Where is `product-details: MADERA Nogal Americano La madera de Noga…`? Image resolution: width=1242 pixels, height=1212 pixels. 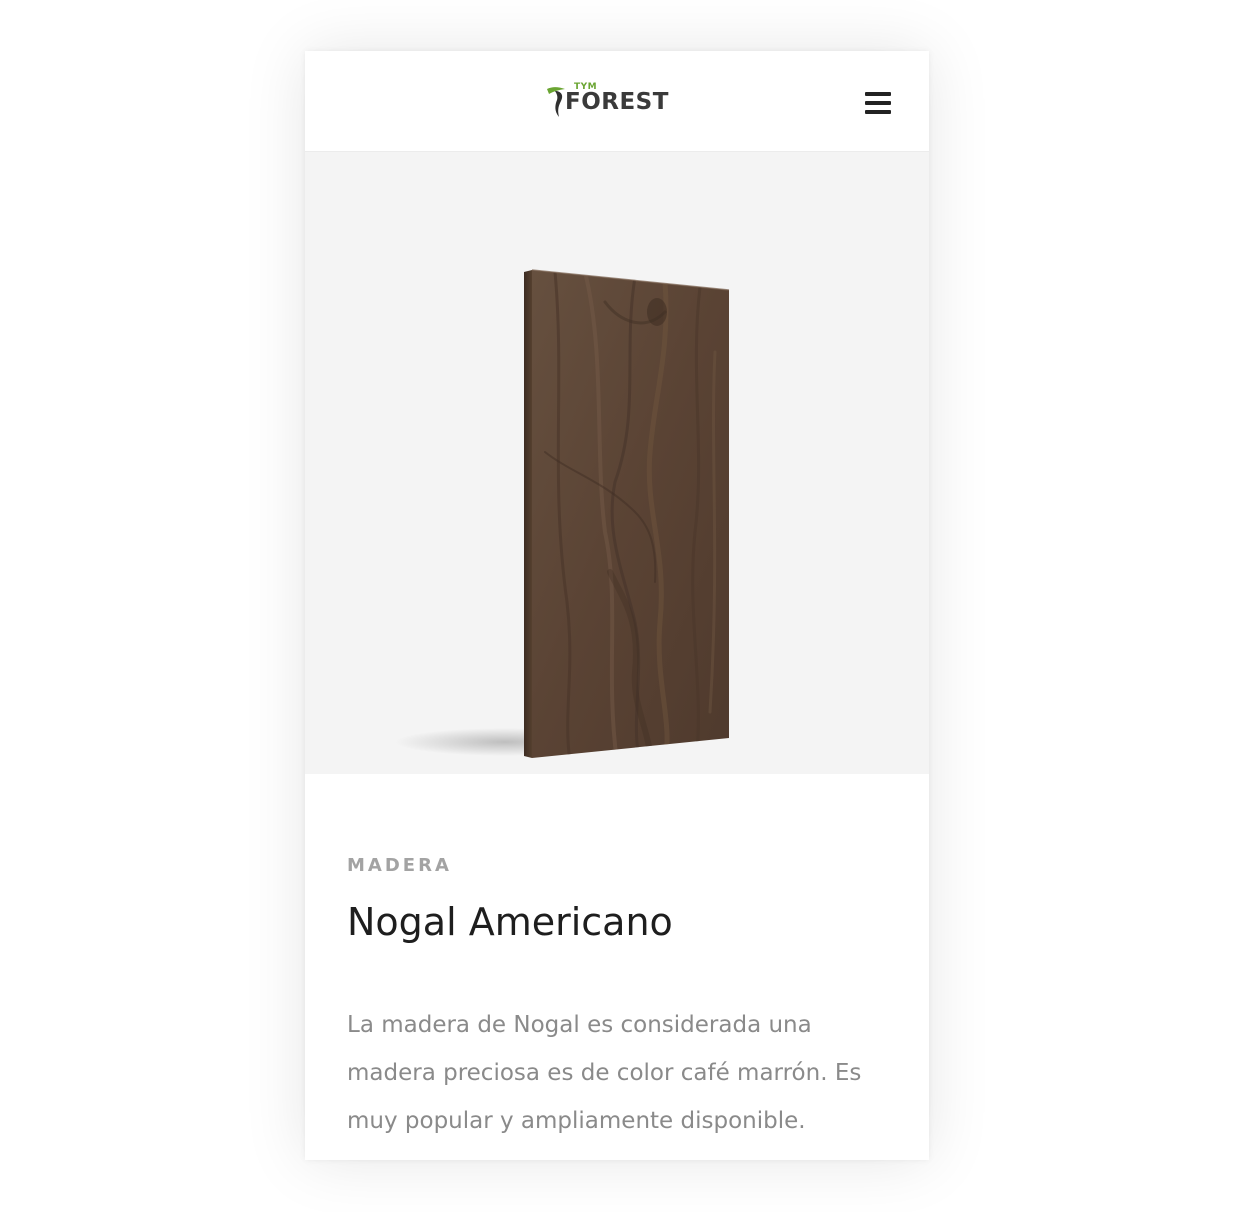
product-details: MADERA Nogal Americano La madera de Noga… is located at coordinates (619, 998).